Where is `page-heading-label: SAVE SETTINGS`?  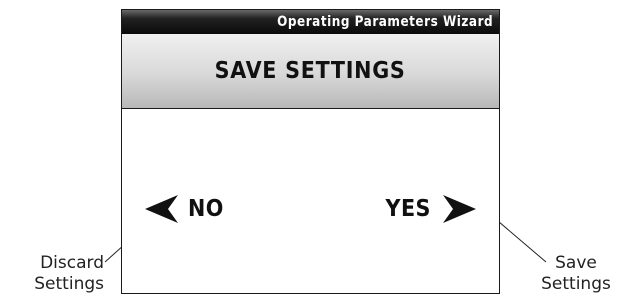
page-heading-label: SAVE SETTINGS is located at coordinates (310, 71).